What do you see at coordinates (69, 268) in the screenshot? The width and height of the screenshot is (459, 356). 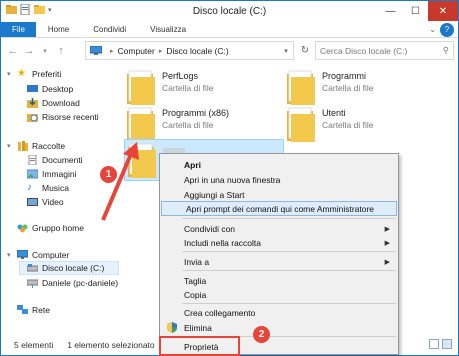 I see `nav-local-disk-c: Disco locale (C:)` at bounding box center [69, 268].